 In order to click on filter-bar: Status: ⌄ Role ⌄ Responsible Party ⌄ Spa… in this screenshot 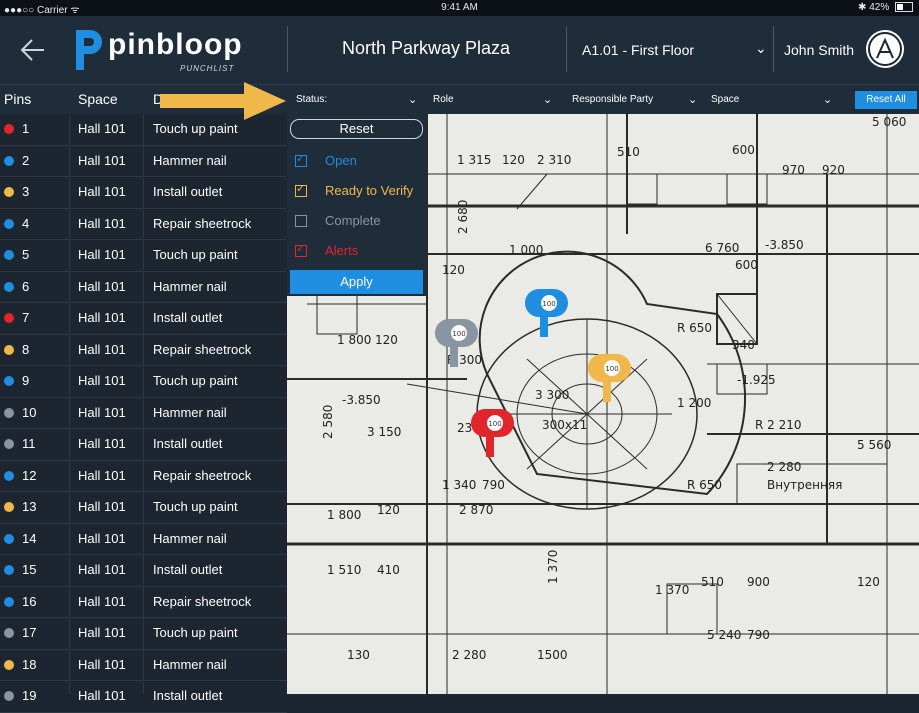, I will do `click(603, 99)`.